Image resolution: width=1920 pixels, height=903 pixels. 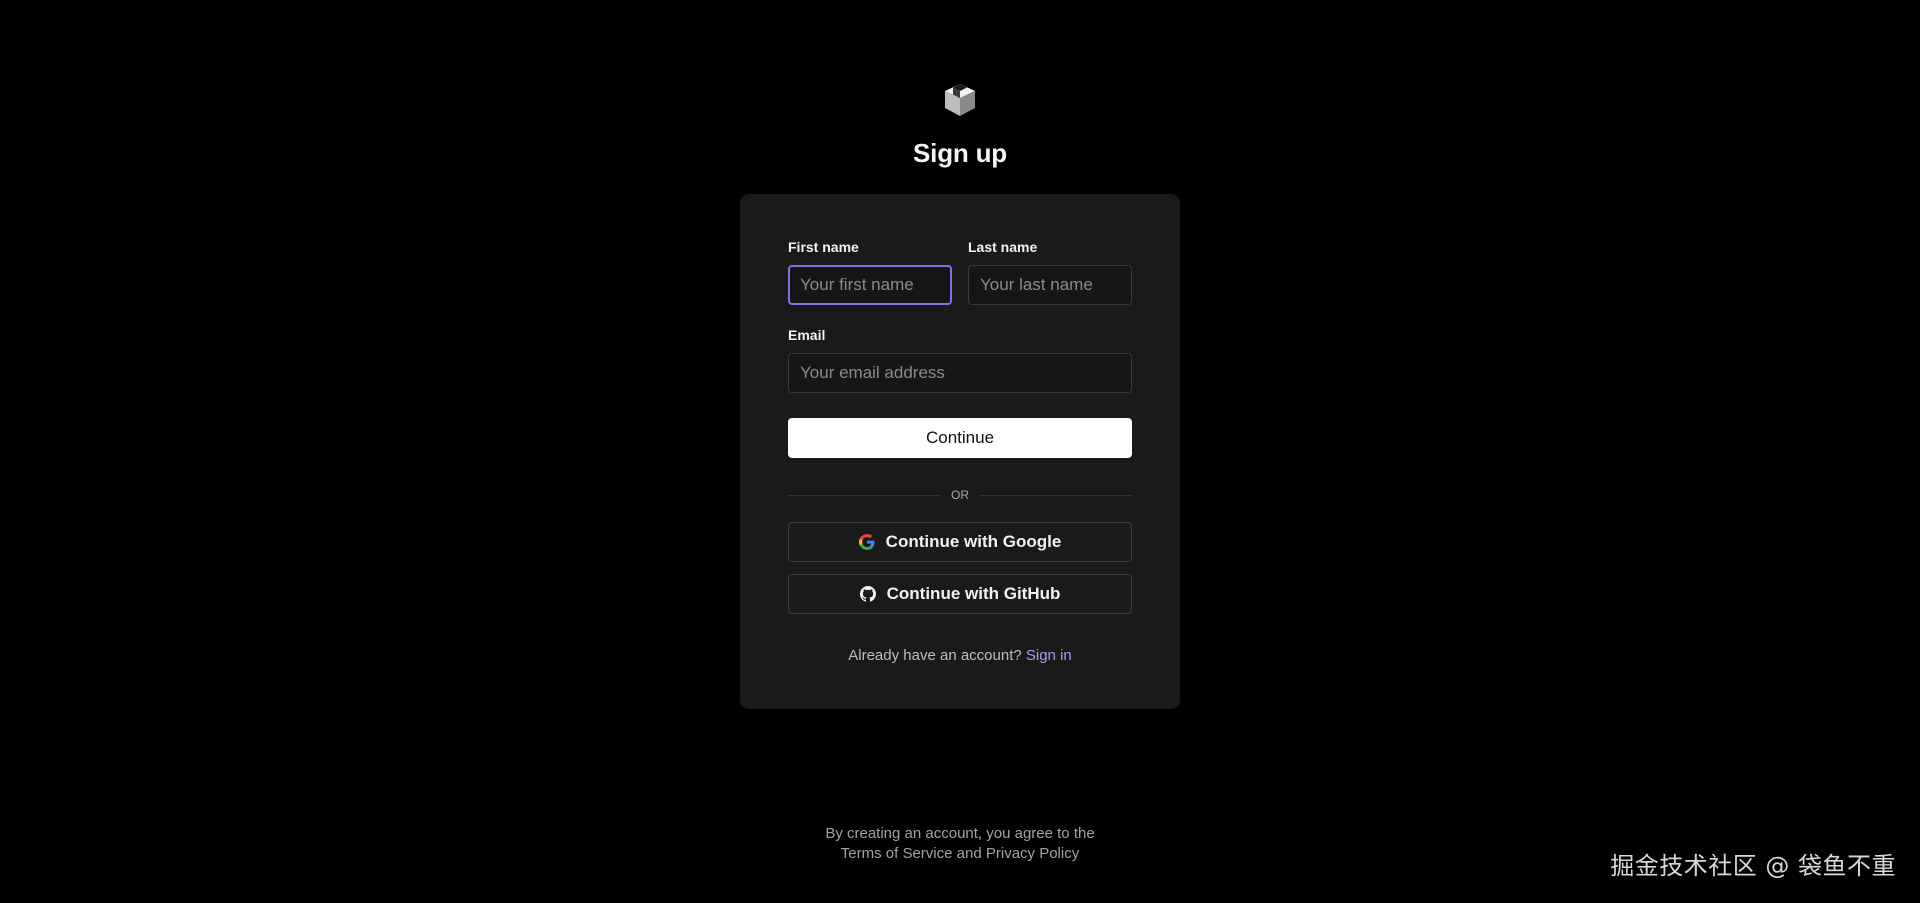 What do you see at coordinates (1049, 655) in the screenshot?
I see `sign-in-link: Sign in` at bounding box center [1049, 655].